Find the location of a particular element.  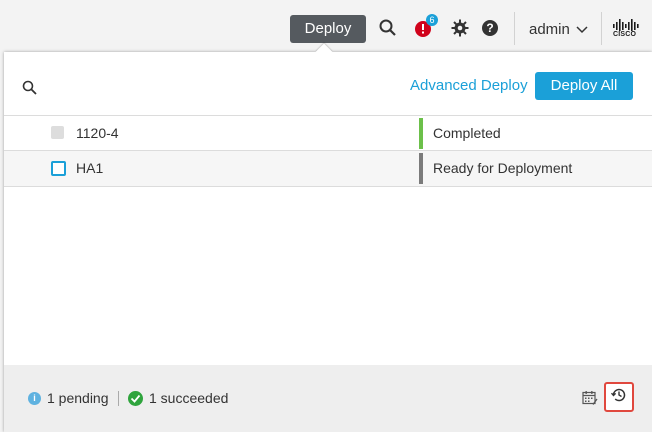

footer-divider is located at coordinates (118, 398).